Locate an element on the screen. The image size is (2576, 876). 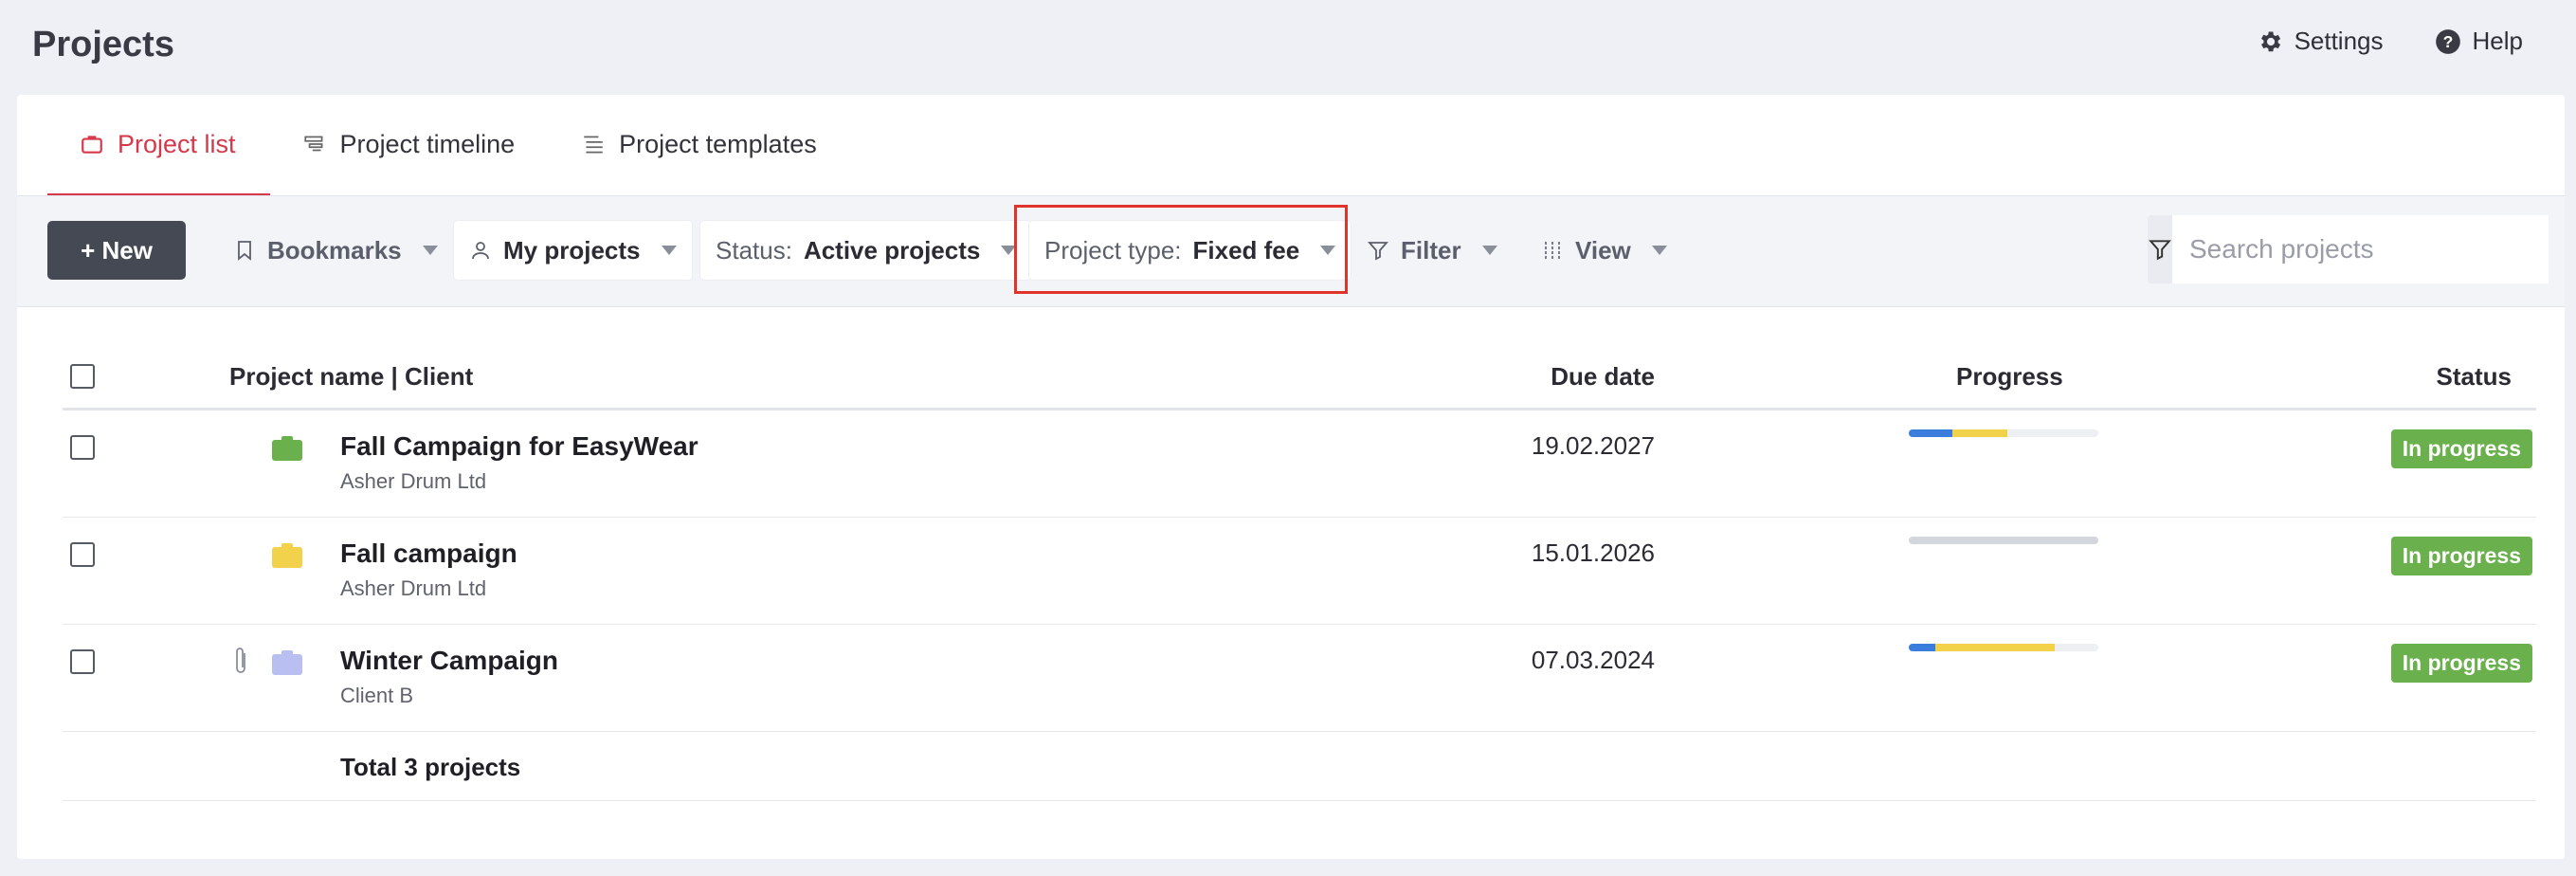
settings-link: Settings is located at coordinates (2320, 41).